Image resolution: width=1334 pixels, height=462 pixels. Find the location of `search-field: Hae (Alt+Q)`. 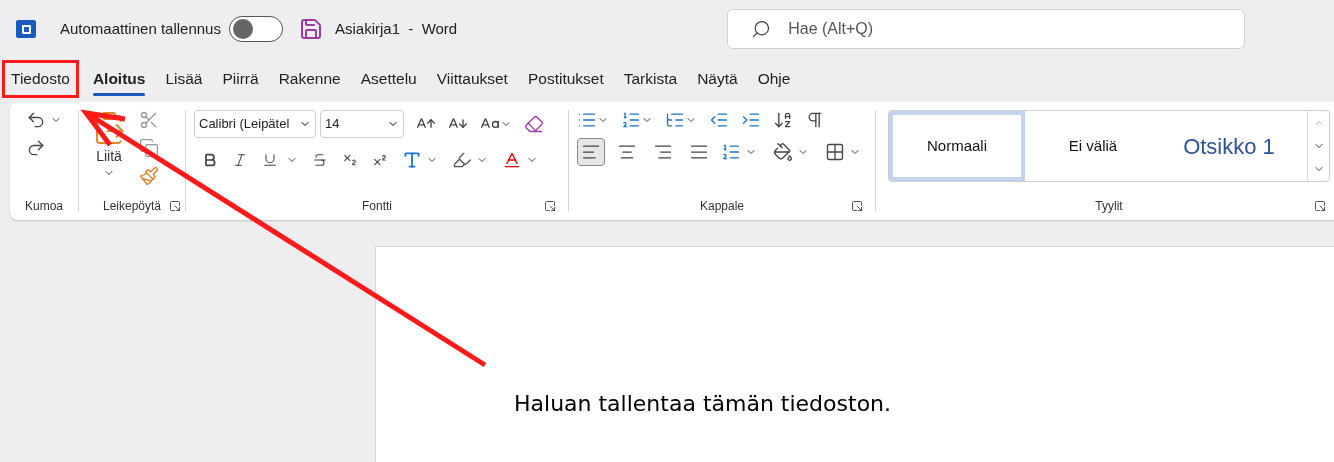

search-field: Hae (Alt+Q) is located at coordinates (986, 29).